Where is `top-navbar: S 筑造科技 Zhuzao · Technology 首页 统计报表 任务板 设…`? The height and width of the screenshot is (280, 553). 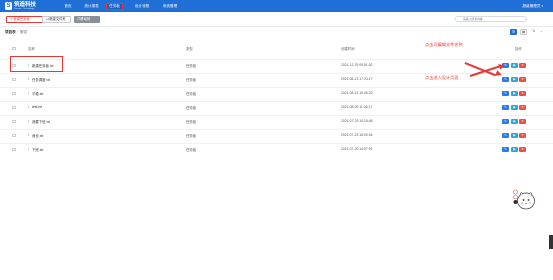
top-navbar: S 筑造科技 Zhuzao · Technology 首页 统计报表 任务板 设… is located at coordinates (276, 6).